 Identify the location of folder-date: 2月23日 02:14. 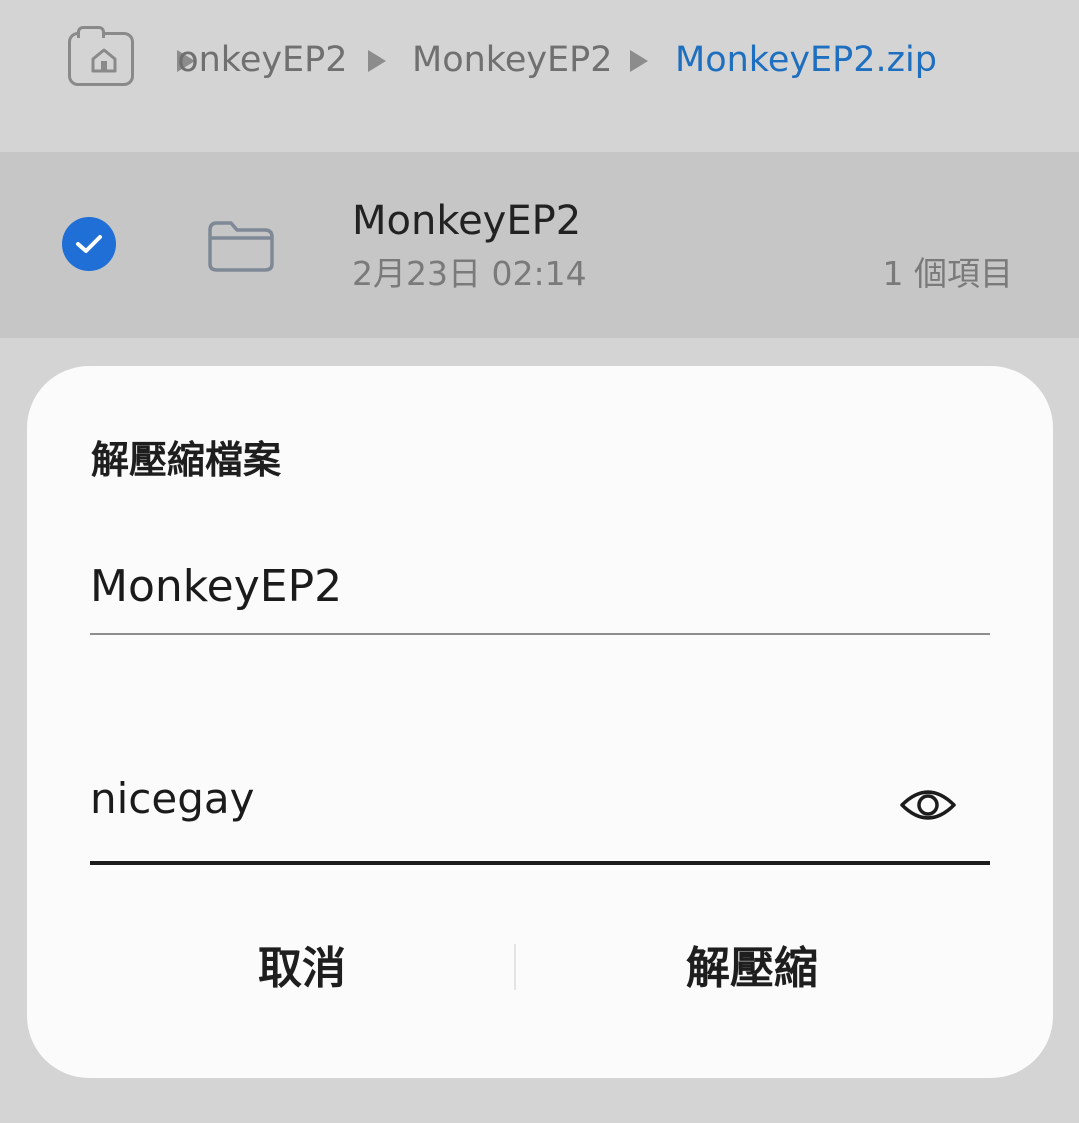
(469, 273).